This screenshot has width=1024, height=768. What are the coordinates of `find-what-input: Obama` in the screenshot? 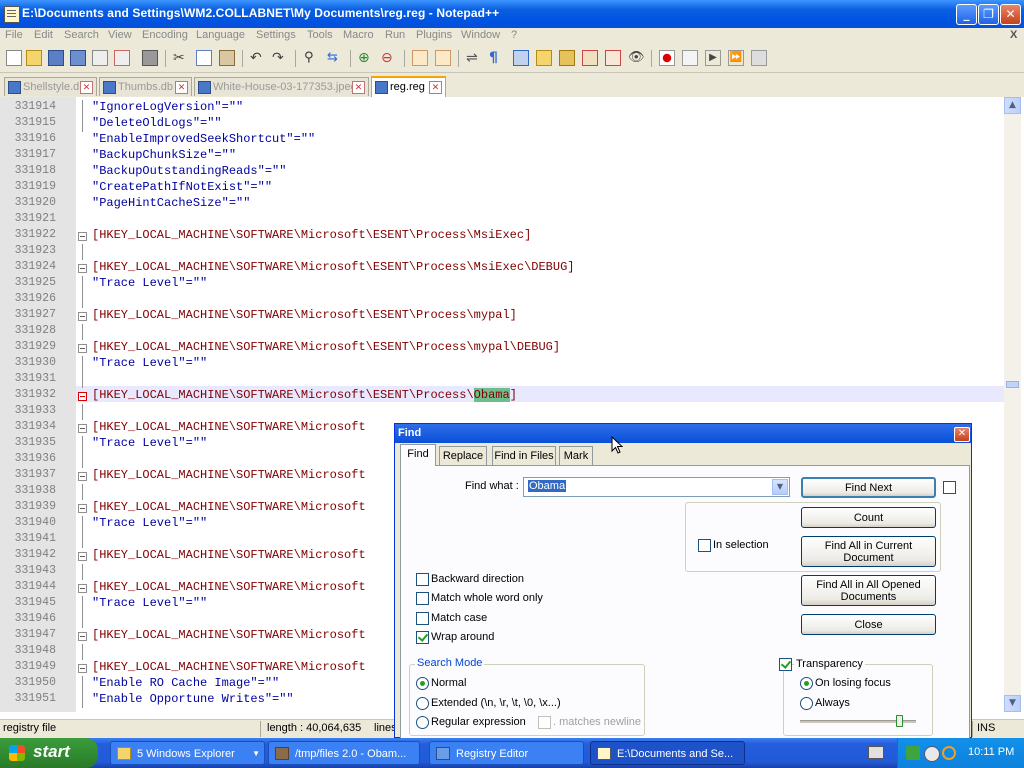 It's located at (547, 486).